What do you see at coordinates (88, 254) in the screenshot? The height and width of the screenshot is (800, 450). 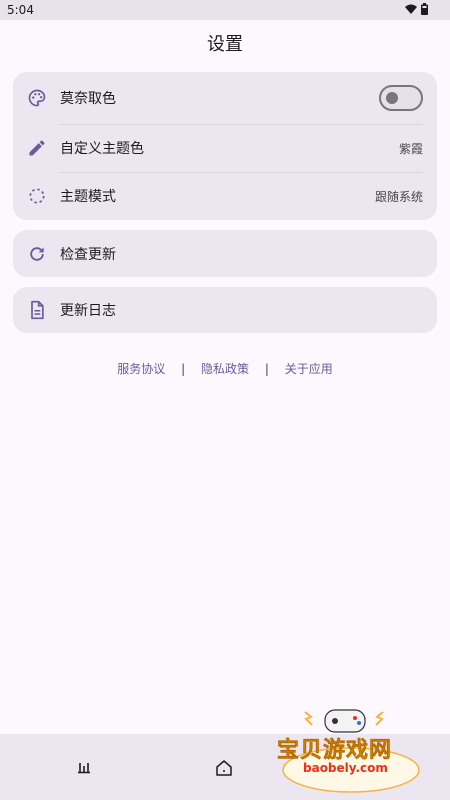 I see `check-update-label: 检查更新` at bounding box center [88, 254].